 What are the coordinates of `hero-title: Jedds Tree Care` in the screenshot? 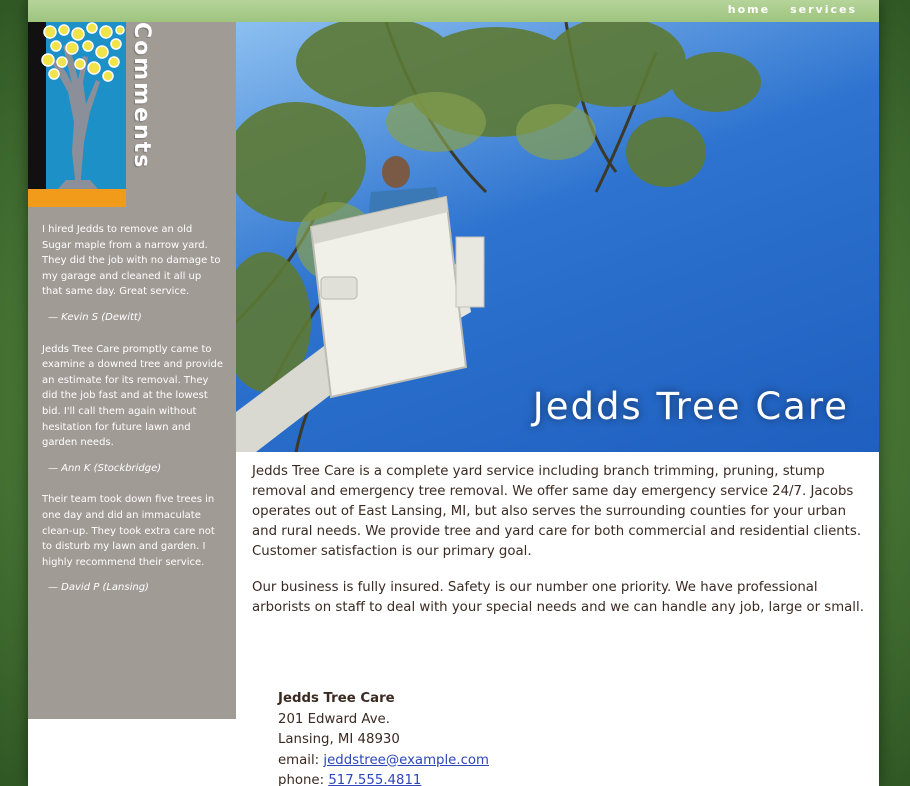 It's located at (690, 406).